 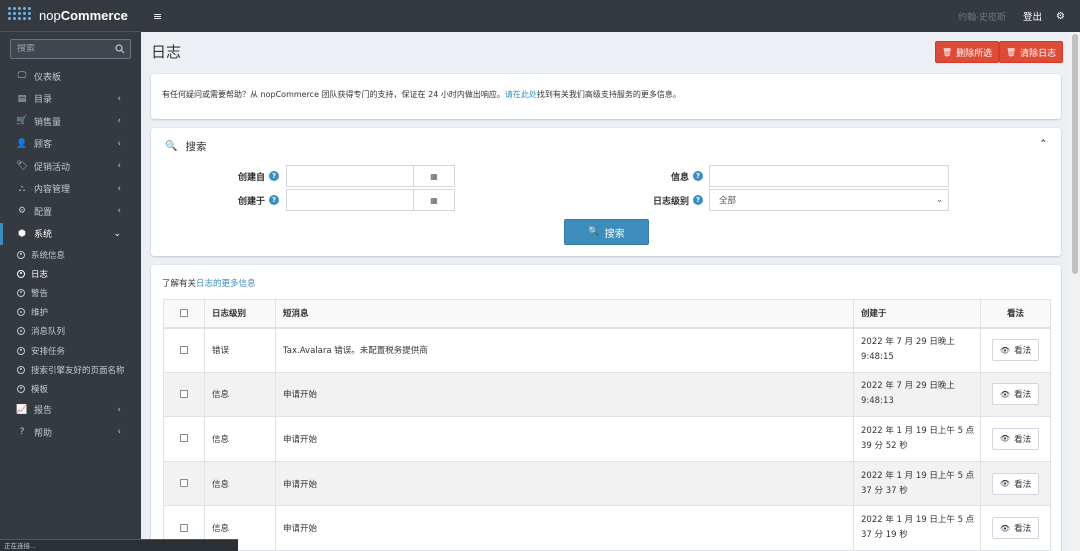 What do you see at coordinates (157, 16) in the screenshot?
I see `menu-toggle-icon: ≡` at bounding box center [157, 16].